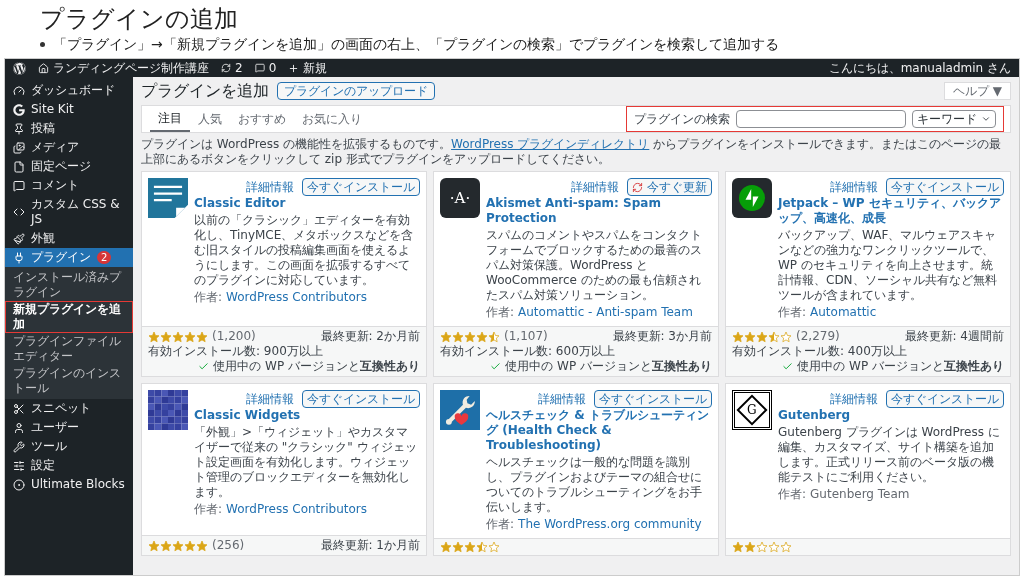 The height and width of the screenshot is (576, 1024). What do you see at coordinates (550, 144) in the screenshot?
I see `directory-link: WordPress プラグインディレクトリ` at bounding box center [550, 144].